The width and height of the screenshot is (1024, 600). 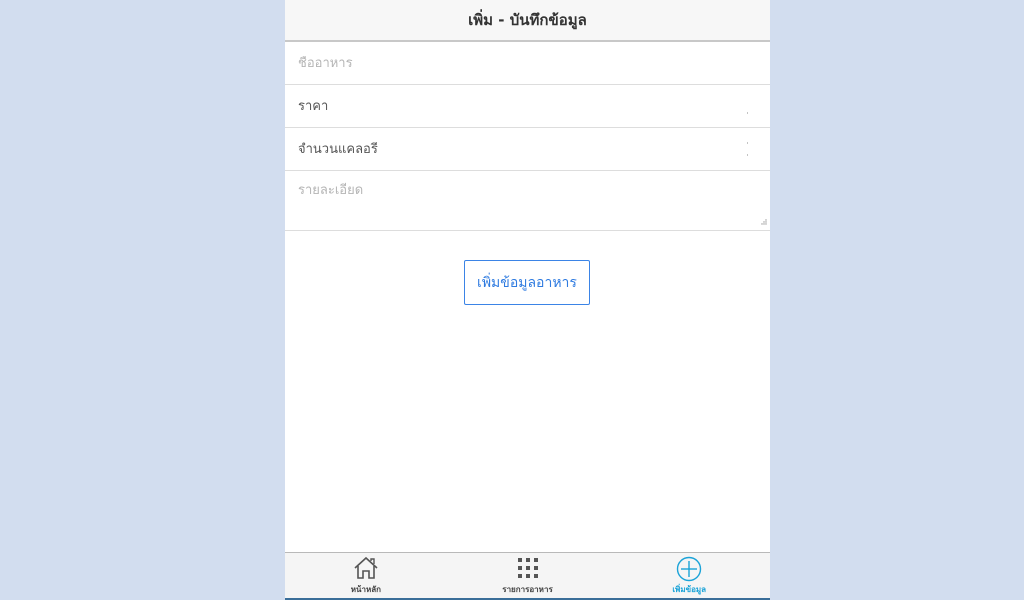 I want to click on resize-grip-icon, so click(x=763, y=221).